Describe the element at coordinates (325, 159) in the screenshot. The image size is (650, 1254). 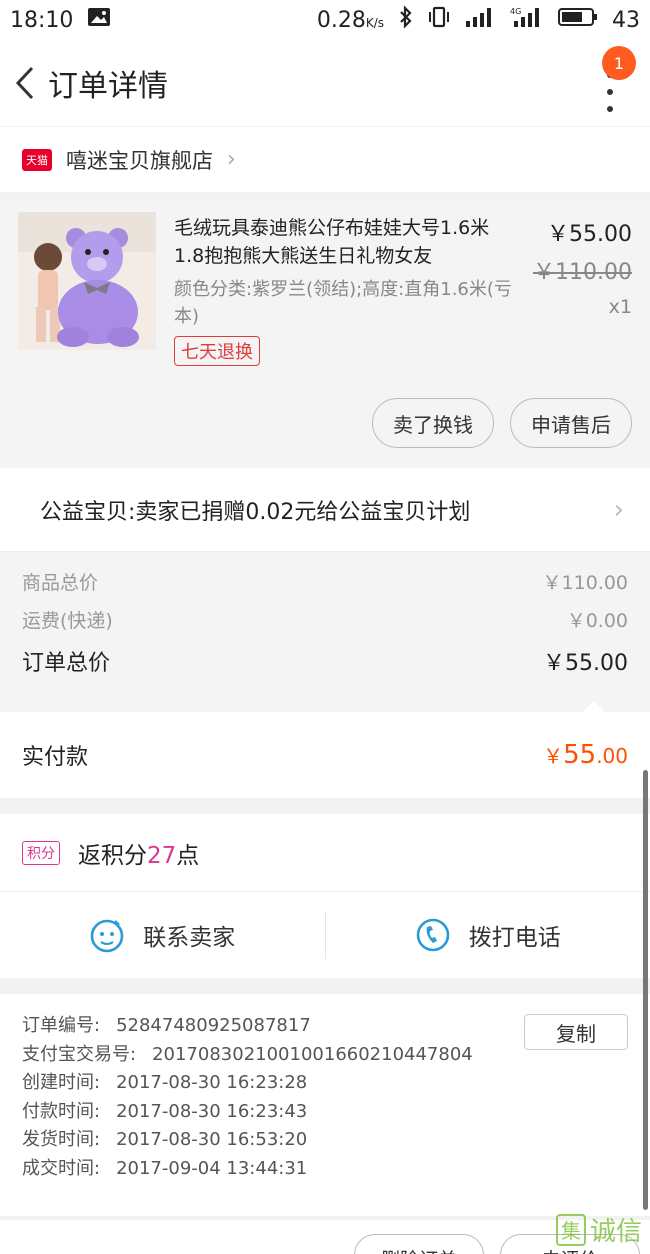
I see `shop-row: 天猫 嘻迷宝贝旗舰店 ›` at that location.